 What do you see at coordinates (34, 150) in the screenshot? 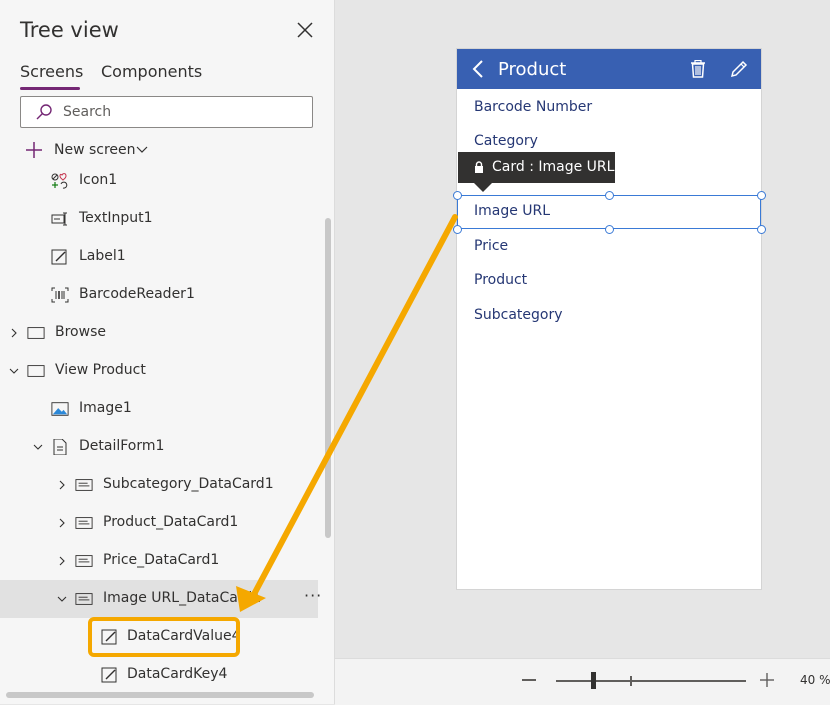
I see `plus-icon` at bounding box center [34, 150].